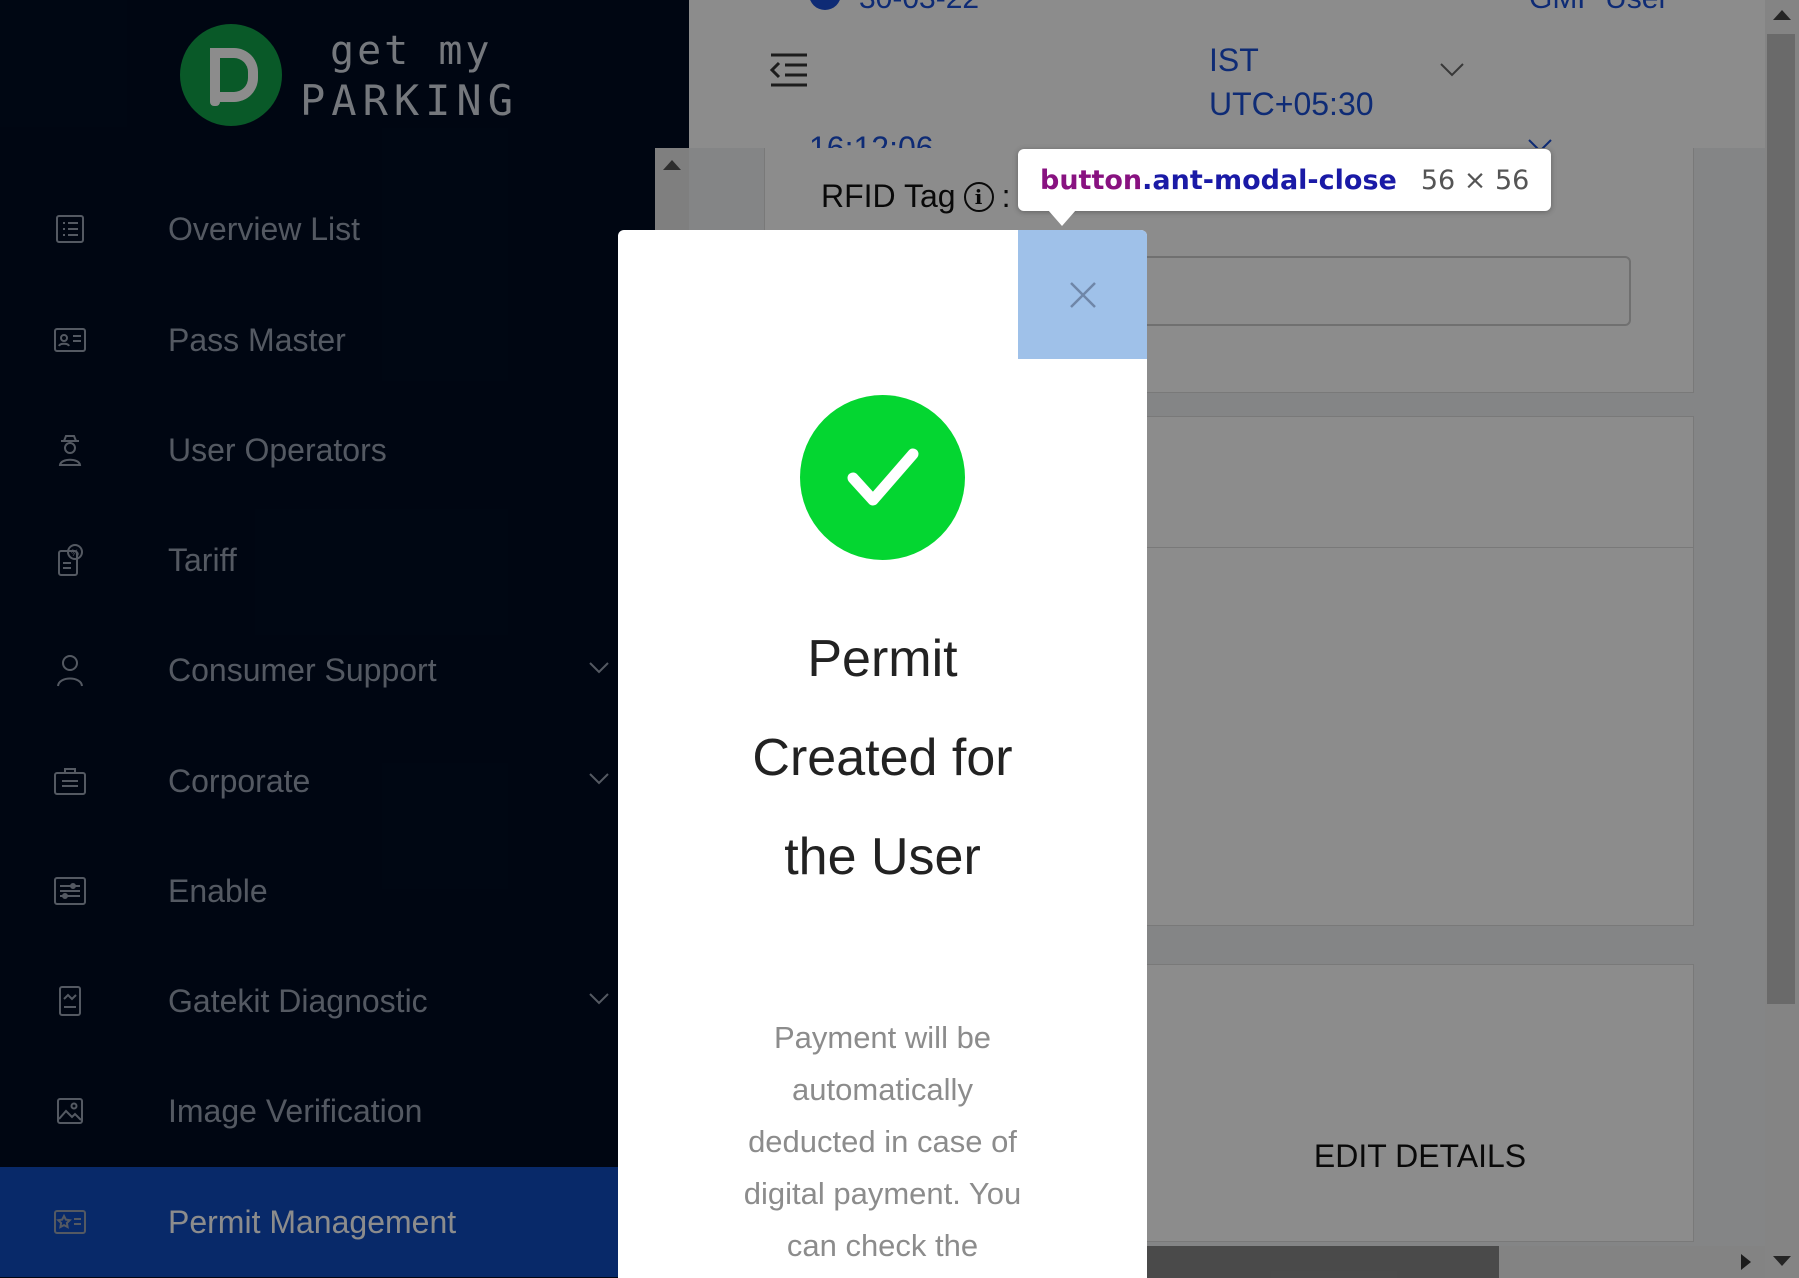 The height and width of the screenshot is (1278, 1799). I want to click on modal-title: Permit Created for the User, so click(882, 758).